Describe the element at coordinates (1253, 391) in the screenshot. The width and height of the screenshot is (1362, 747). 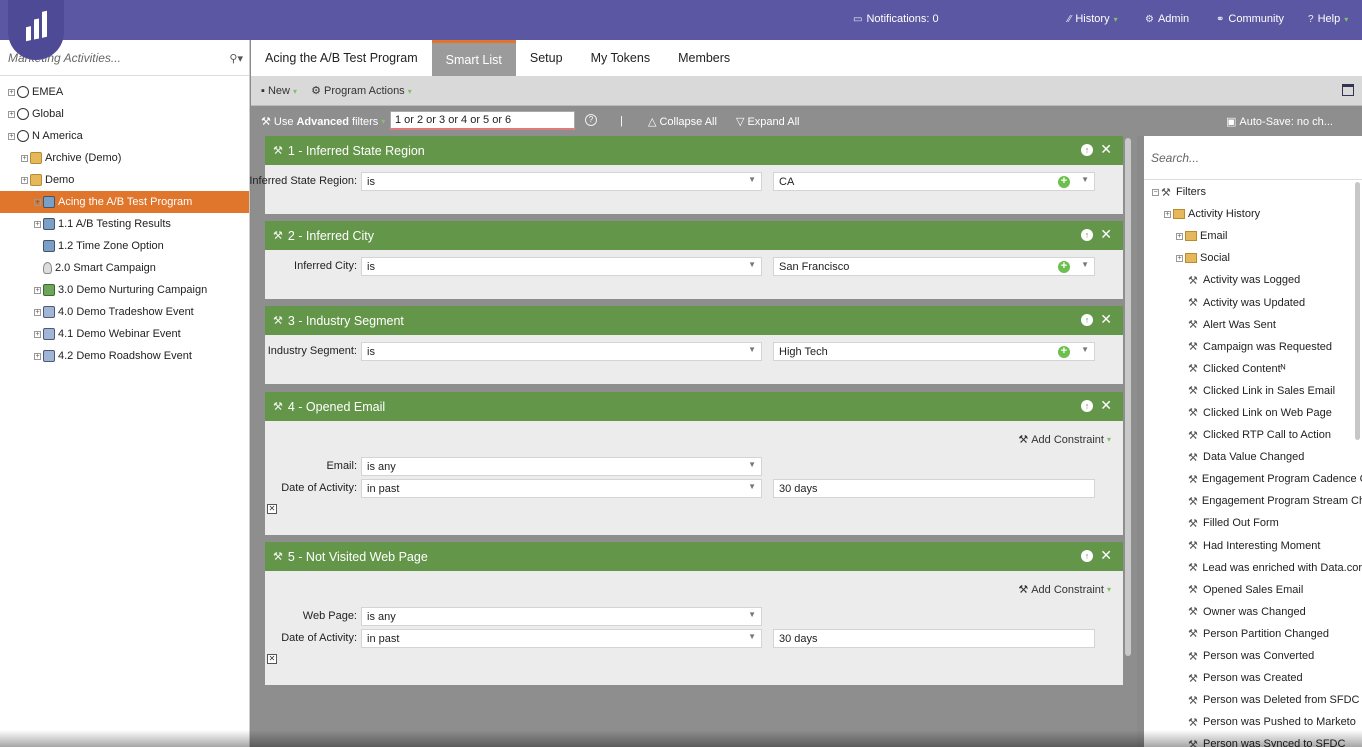
I see `filter-item: ⚒ Clicked Link in Sales Email` at that location.